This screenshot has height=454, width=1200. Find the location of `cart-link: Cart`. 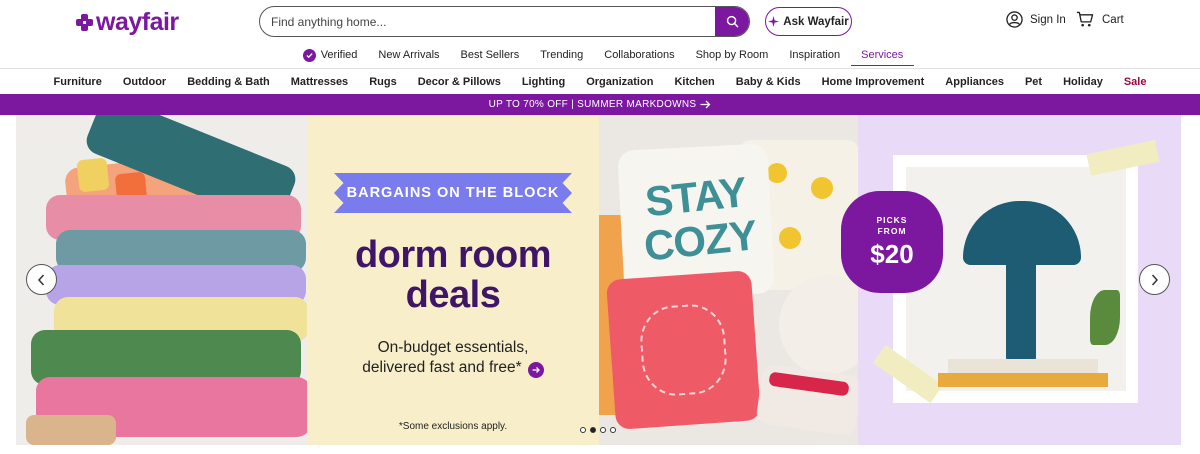

cart-link: Cart is located at coordinates (1100, 19).